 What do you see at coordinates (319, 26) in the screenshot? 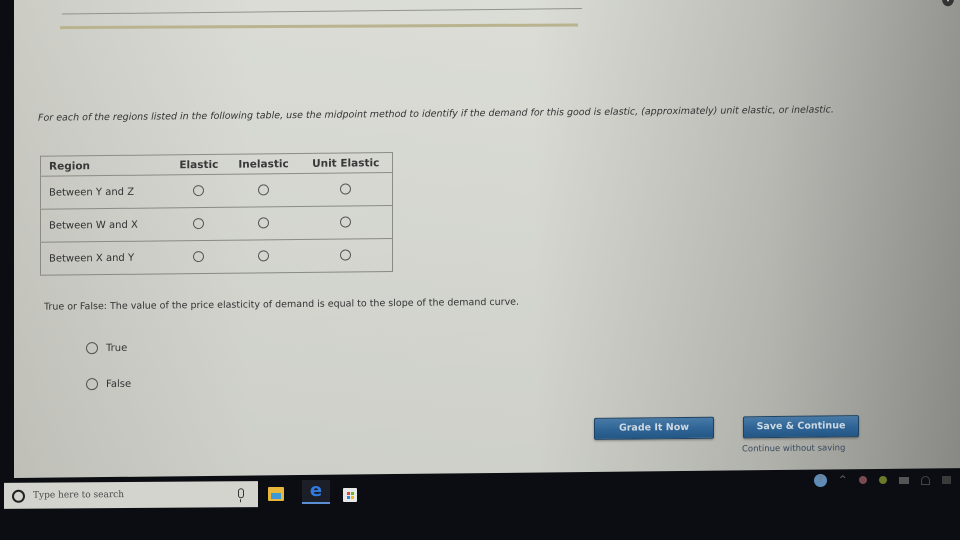
I see `progress-bar` at bounding box center [319, 26].